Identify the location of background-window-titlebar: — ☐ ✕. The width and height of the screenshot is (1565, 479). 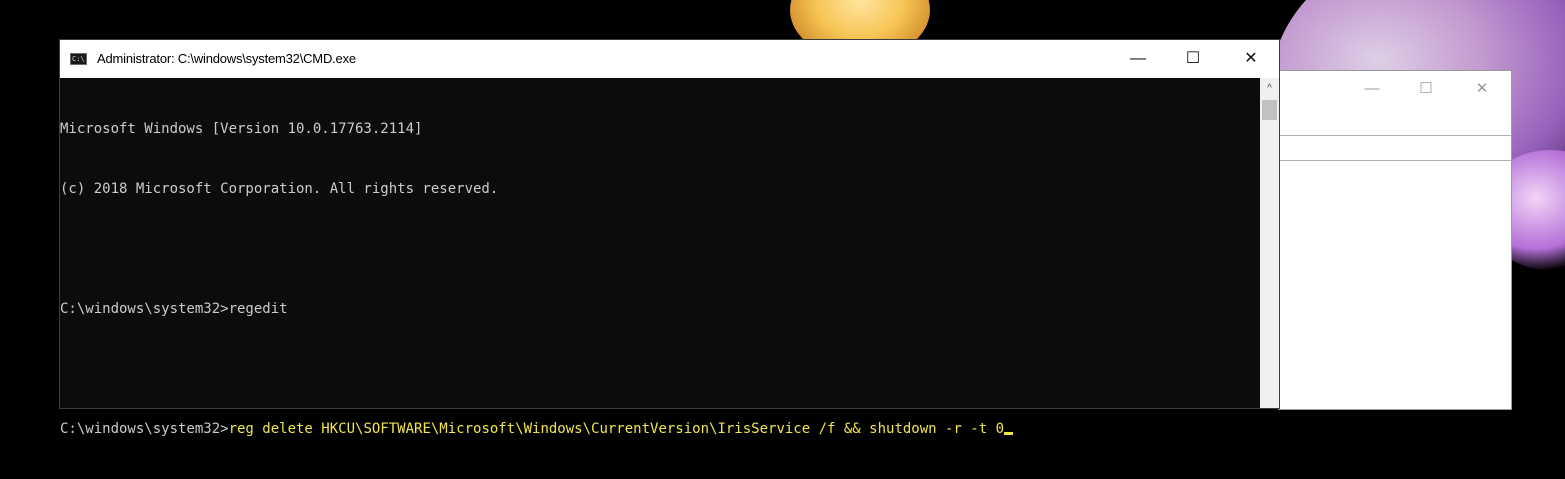
(1395, 91).